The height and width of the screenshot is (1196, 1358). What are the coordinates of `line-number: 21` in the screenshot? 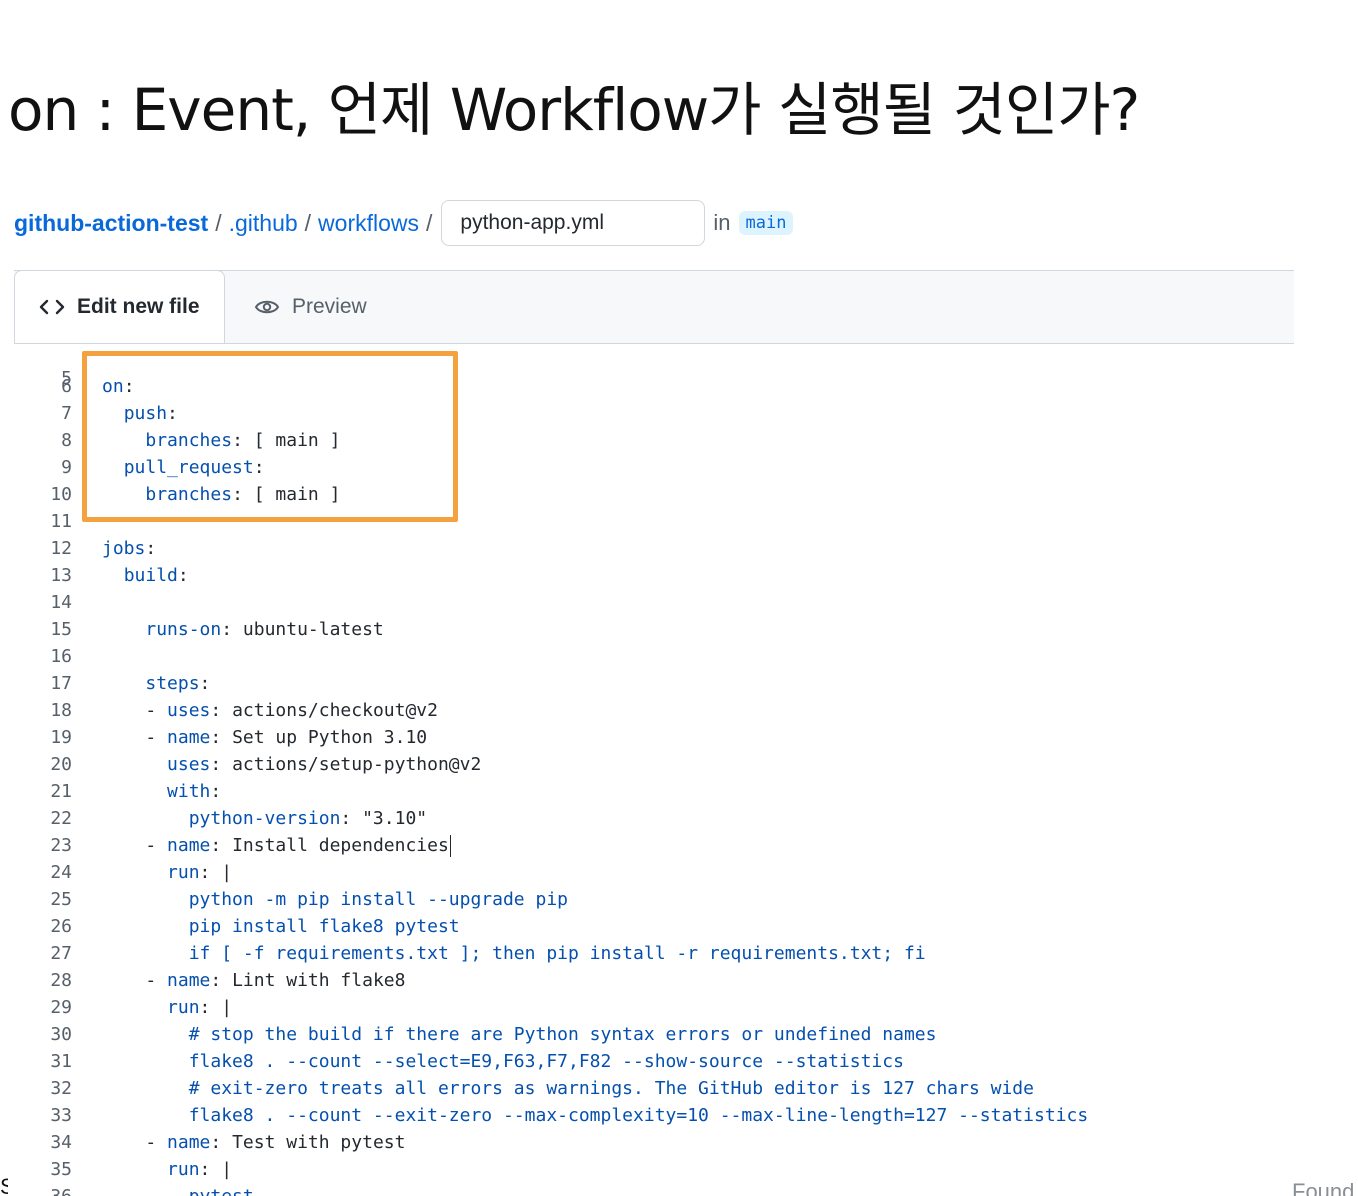 It's located at (61, 791).